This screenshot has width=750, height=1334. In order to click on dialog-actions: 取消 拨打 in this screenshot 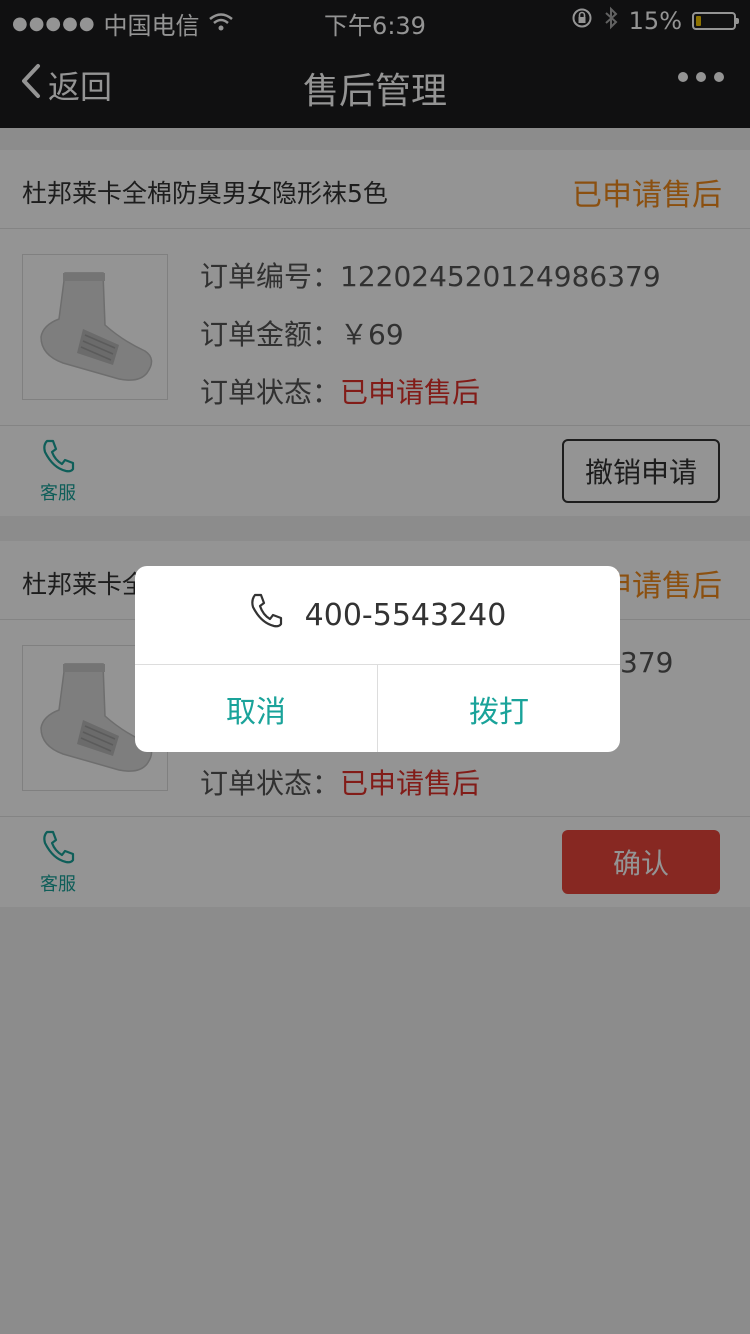, I will do `click(377, 708)`.